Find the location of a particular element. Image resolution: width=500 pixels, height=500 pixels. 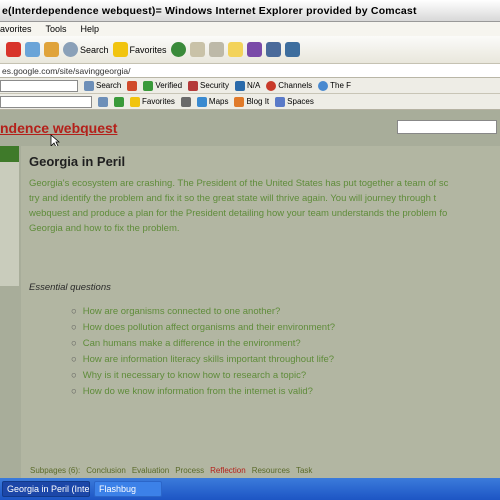

toolbar2-search-button: Search is located at coordinates (103, 85).